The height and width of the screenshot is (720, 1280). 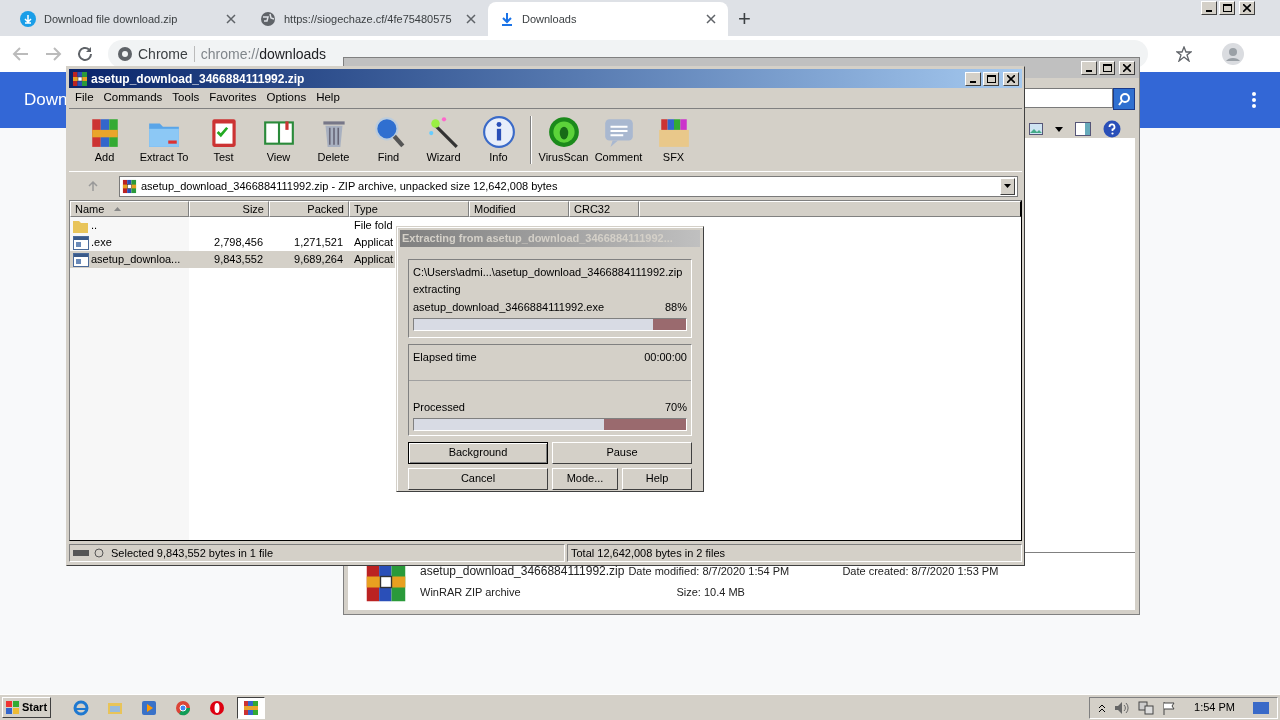 What do you see at coordinates (1184, 54) in the screenshot?
I see `star-icon` at bounding box center [1184, 54].